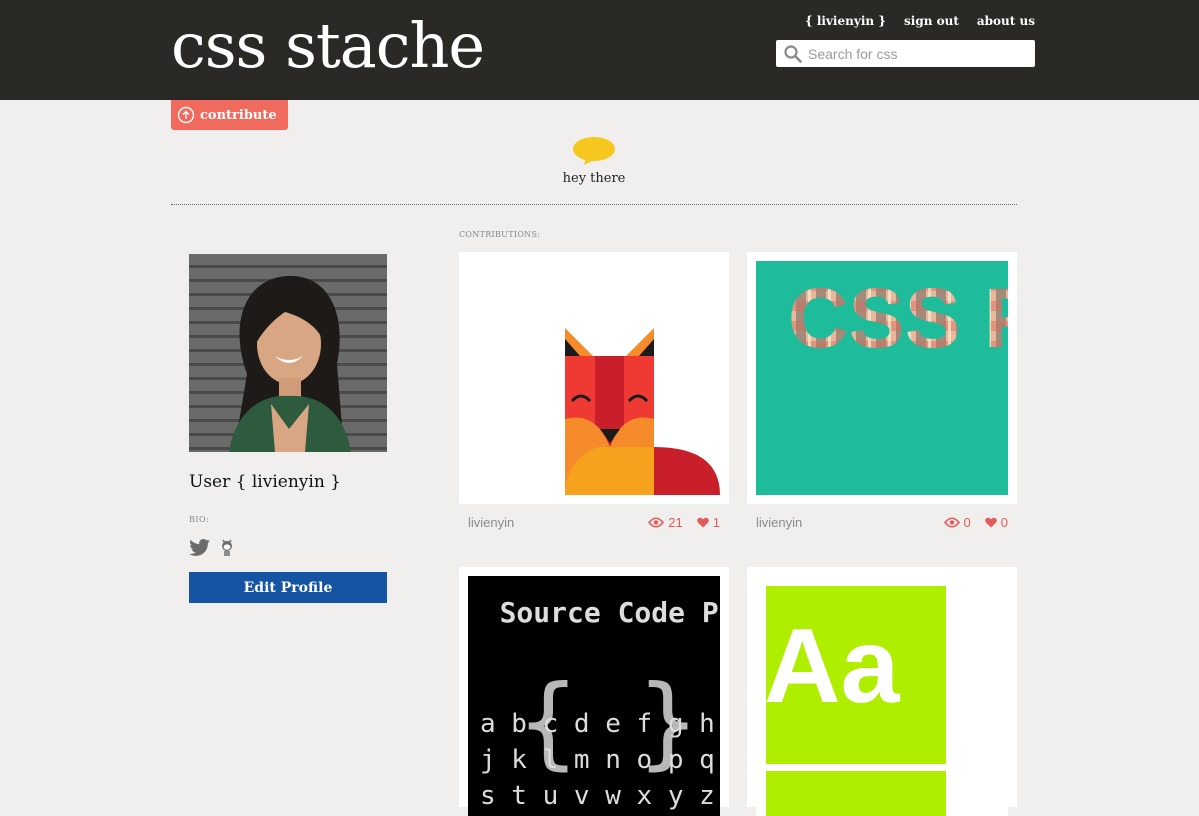 Image resolution: width=1199 pixels, height=816 pixels. I want to click on search-icon, so click(793, 54).